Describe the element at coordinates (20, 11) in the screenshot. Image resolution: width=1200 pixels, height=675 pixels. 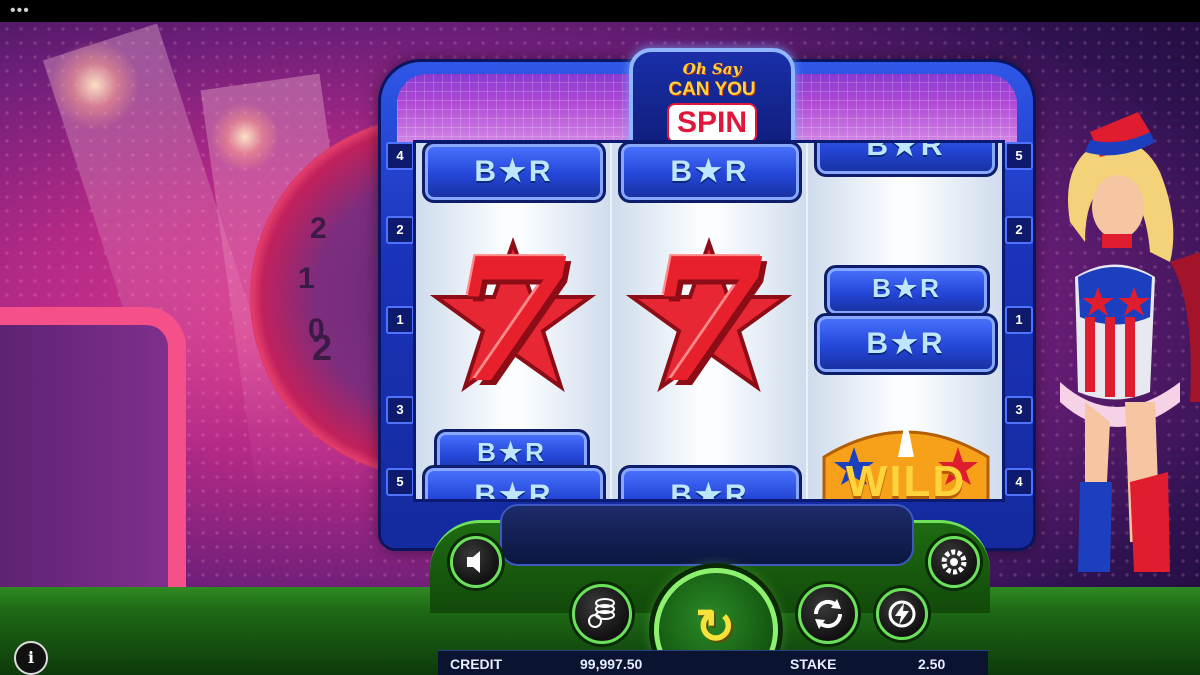
I see `menu-dots-icon: •••` at that location.